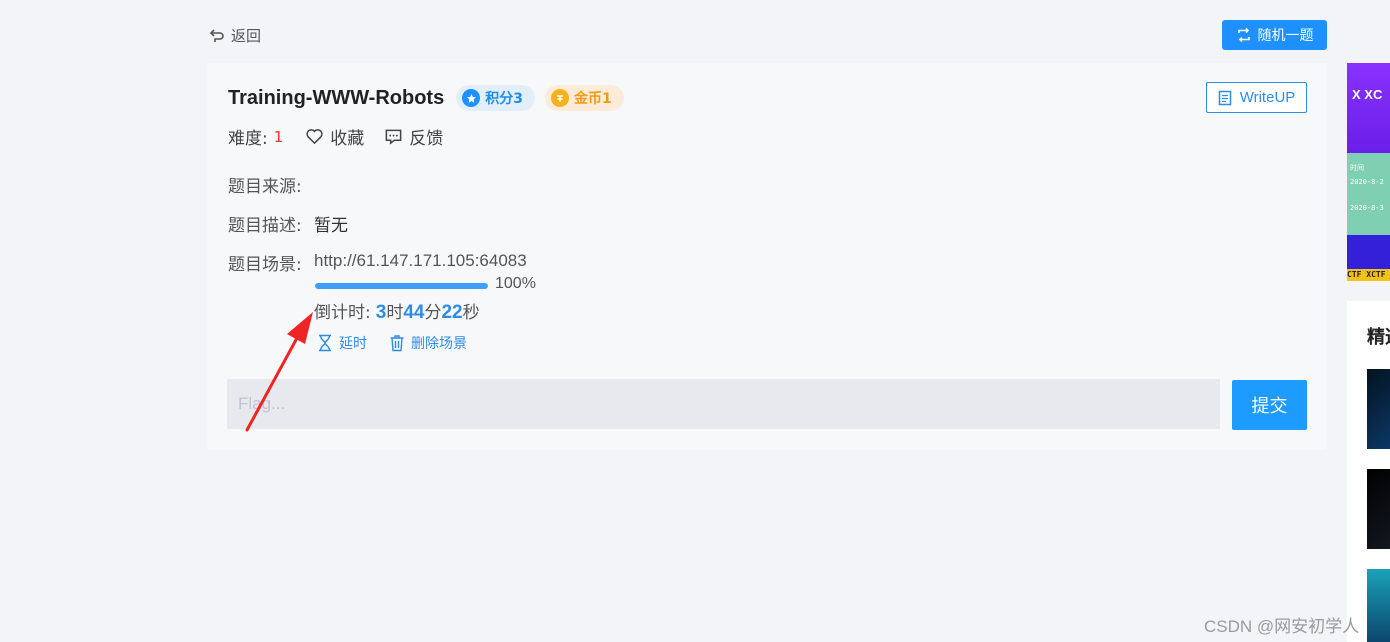 The width and height of the screenshot is (1390, 642). Describe the element at coordinates (559, 98) in the screenshot. I see `coin-icon` at that location.